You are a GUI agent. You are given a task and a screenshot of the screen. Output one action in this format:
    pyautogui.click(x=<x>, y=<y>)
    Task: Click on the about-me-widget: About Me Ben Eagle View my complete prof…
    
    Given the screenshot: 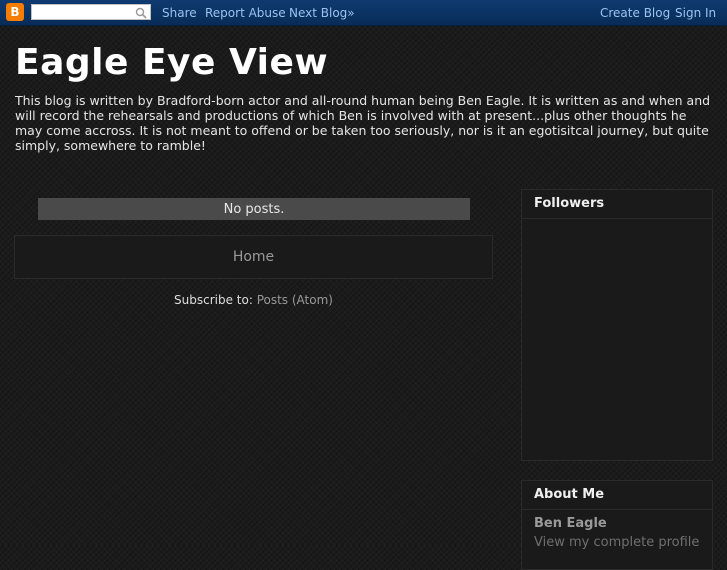 What is the action you would take?
    pyautogui.click(x=617, y=525)
    